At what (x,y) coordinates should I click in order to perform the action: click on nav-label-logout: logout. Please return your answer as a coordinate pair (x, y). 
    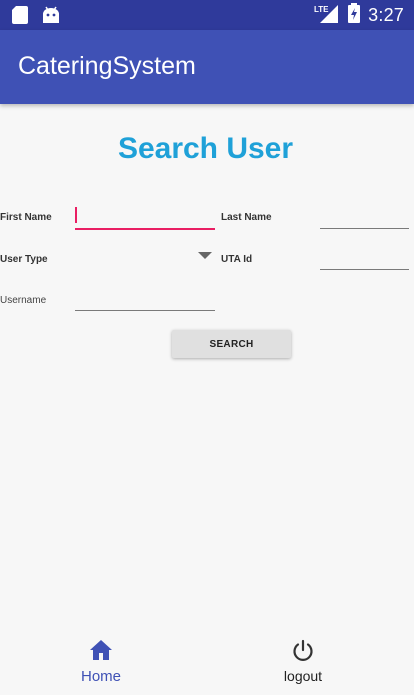
    Looking at the image, I should click on (303, 676).